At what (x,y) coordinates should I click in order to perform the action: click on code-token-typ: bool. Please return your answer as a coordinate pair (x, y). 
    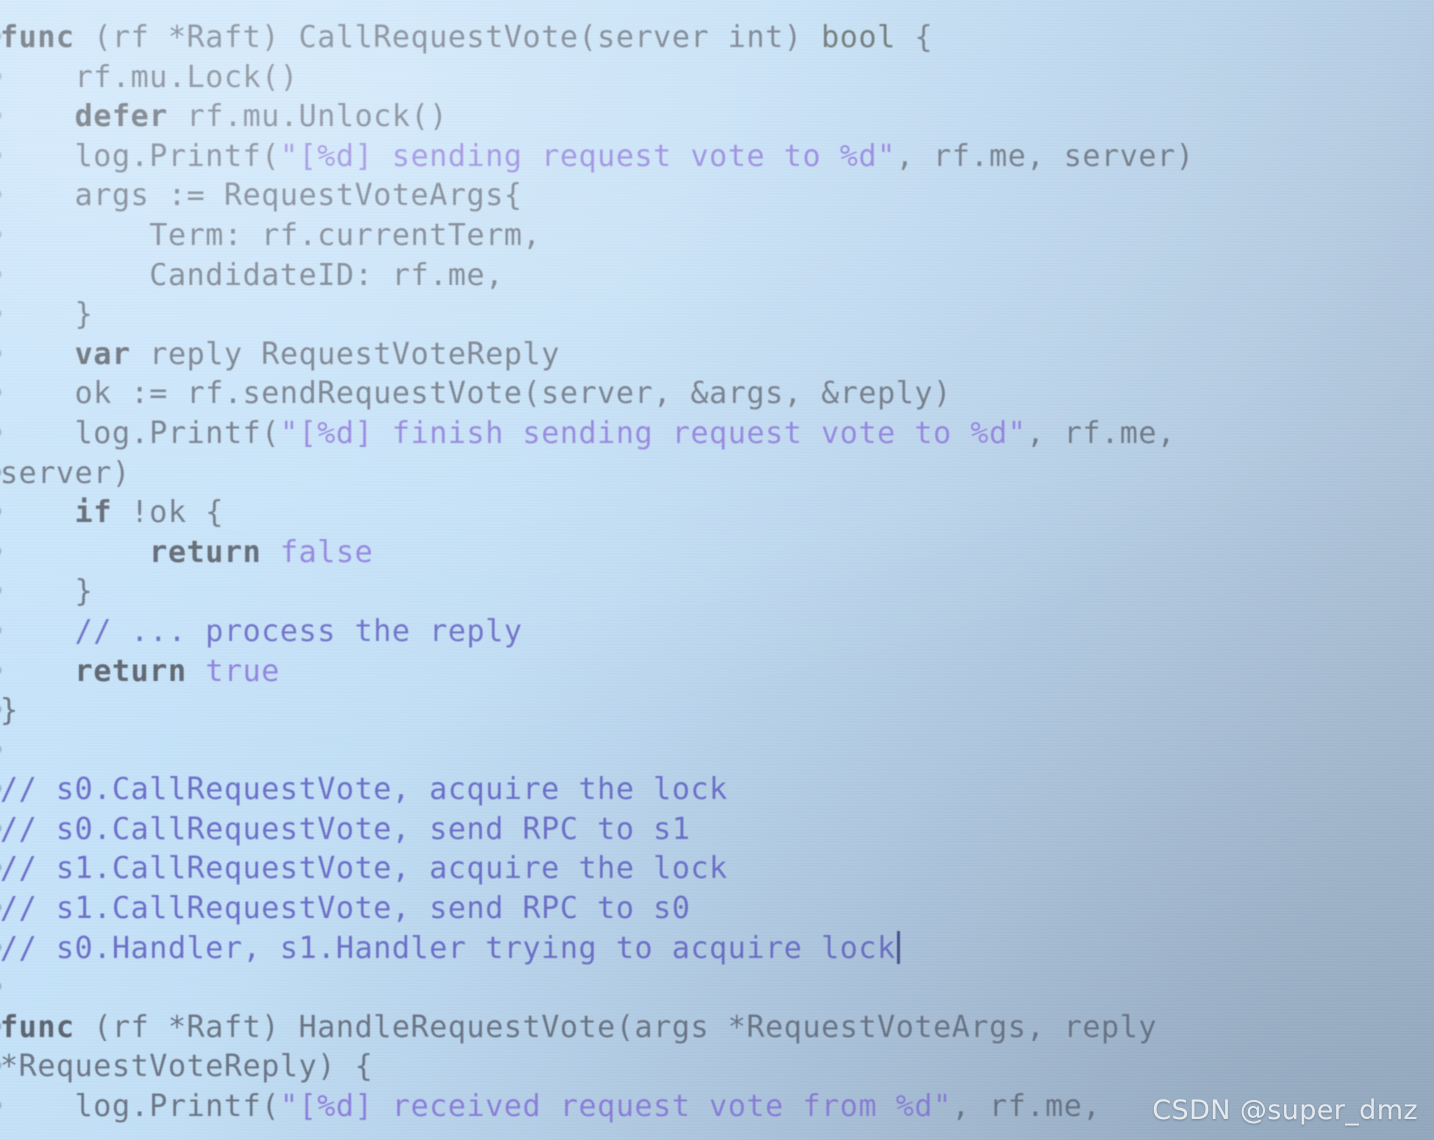
    Looking at the image, I should click on (858, 37).